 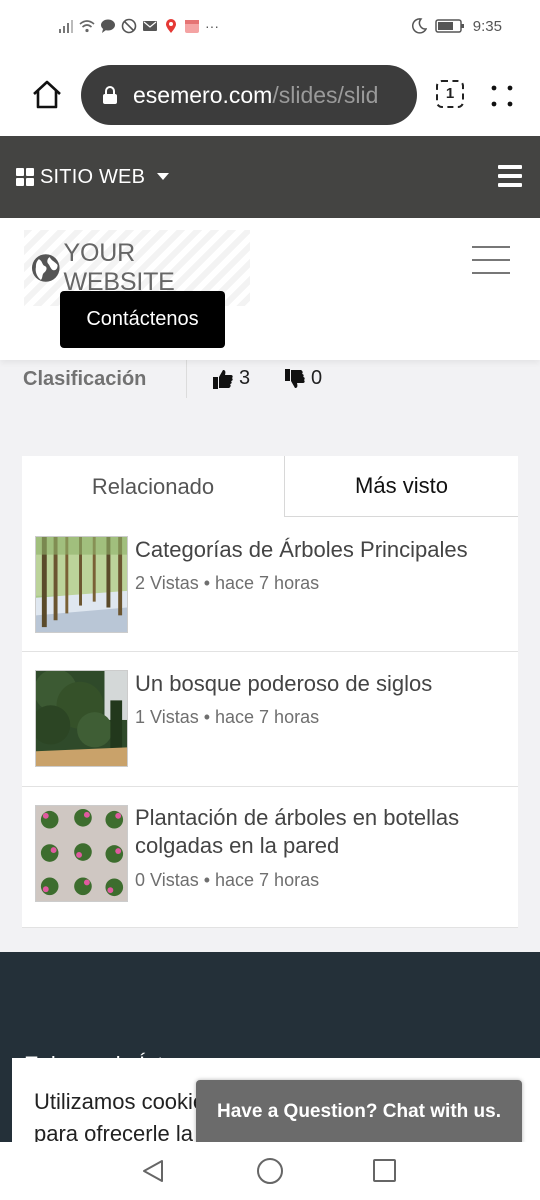 I want to click on home-icon, so click(x=47, y=95).